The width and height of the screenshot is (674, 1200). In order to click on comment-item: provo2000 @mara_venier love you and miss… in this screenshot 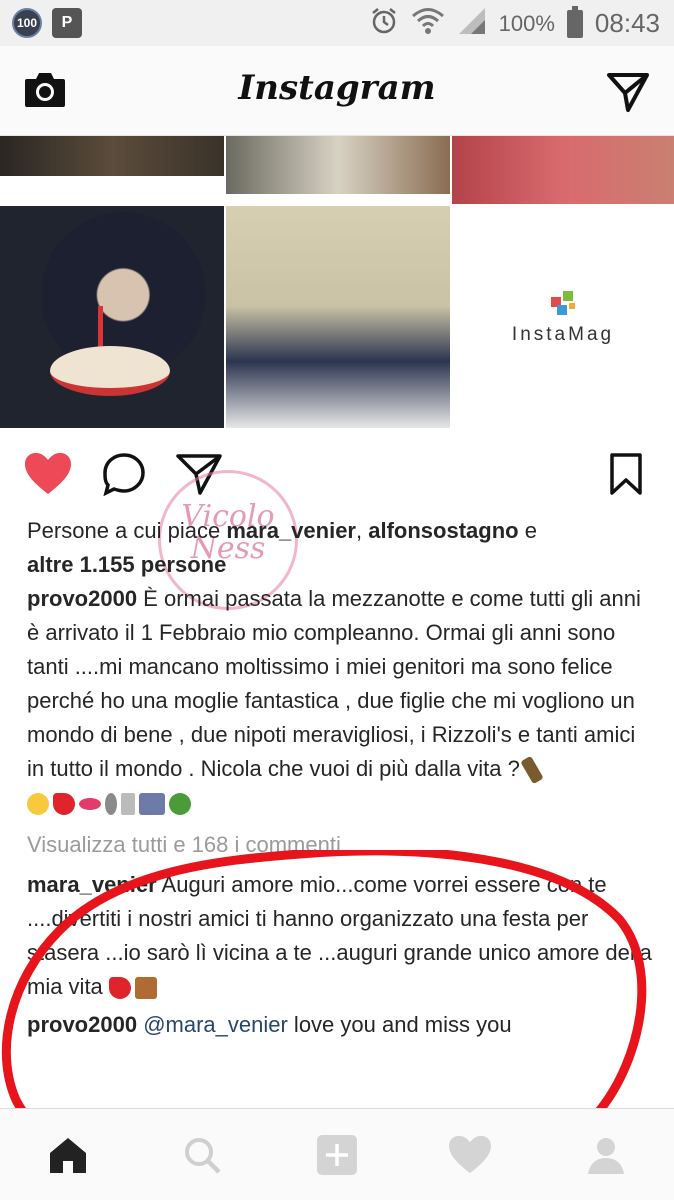, I will do `click(342, 1025)`.